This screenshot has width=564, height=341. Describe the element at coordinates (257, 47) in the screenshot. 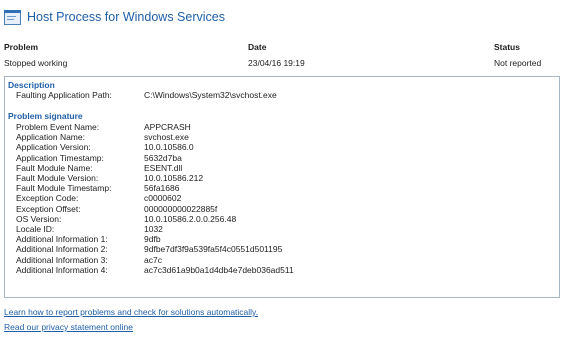

I see `header-date: Date` at that location.